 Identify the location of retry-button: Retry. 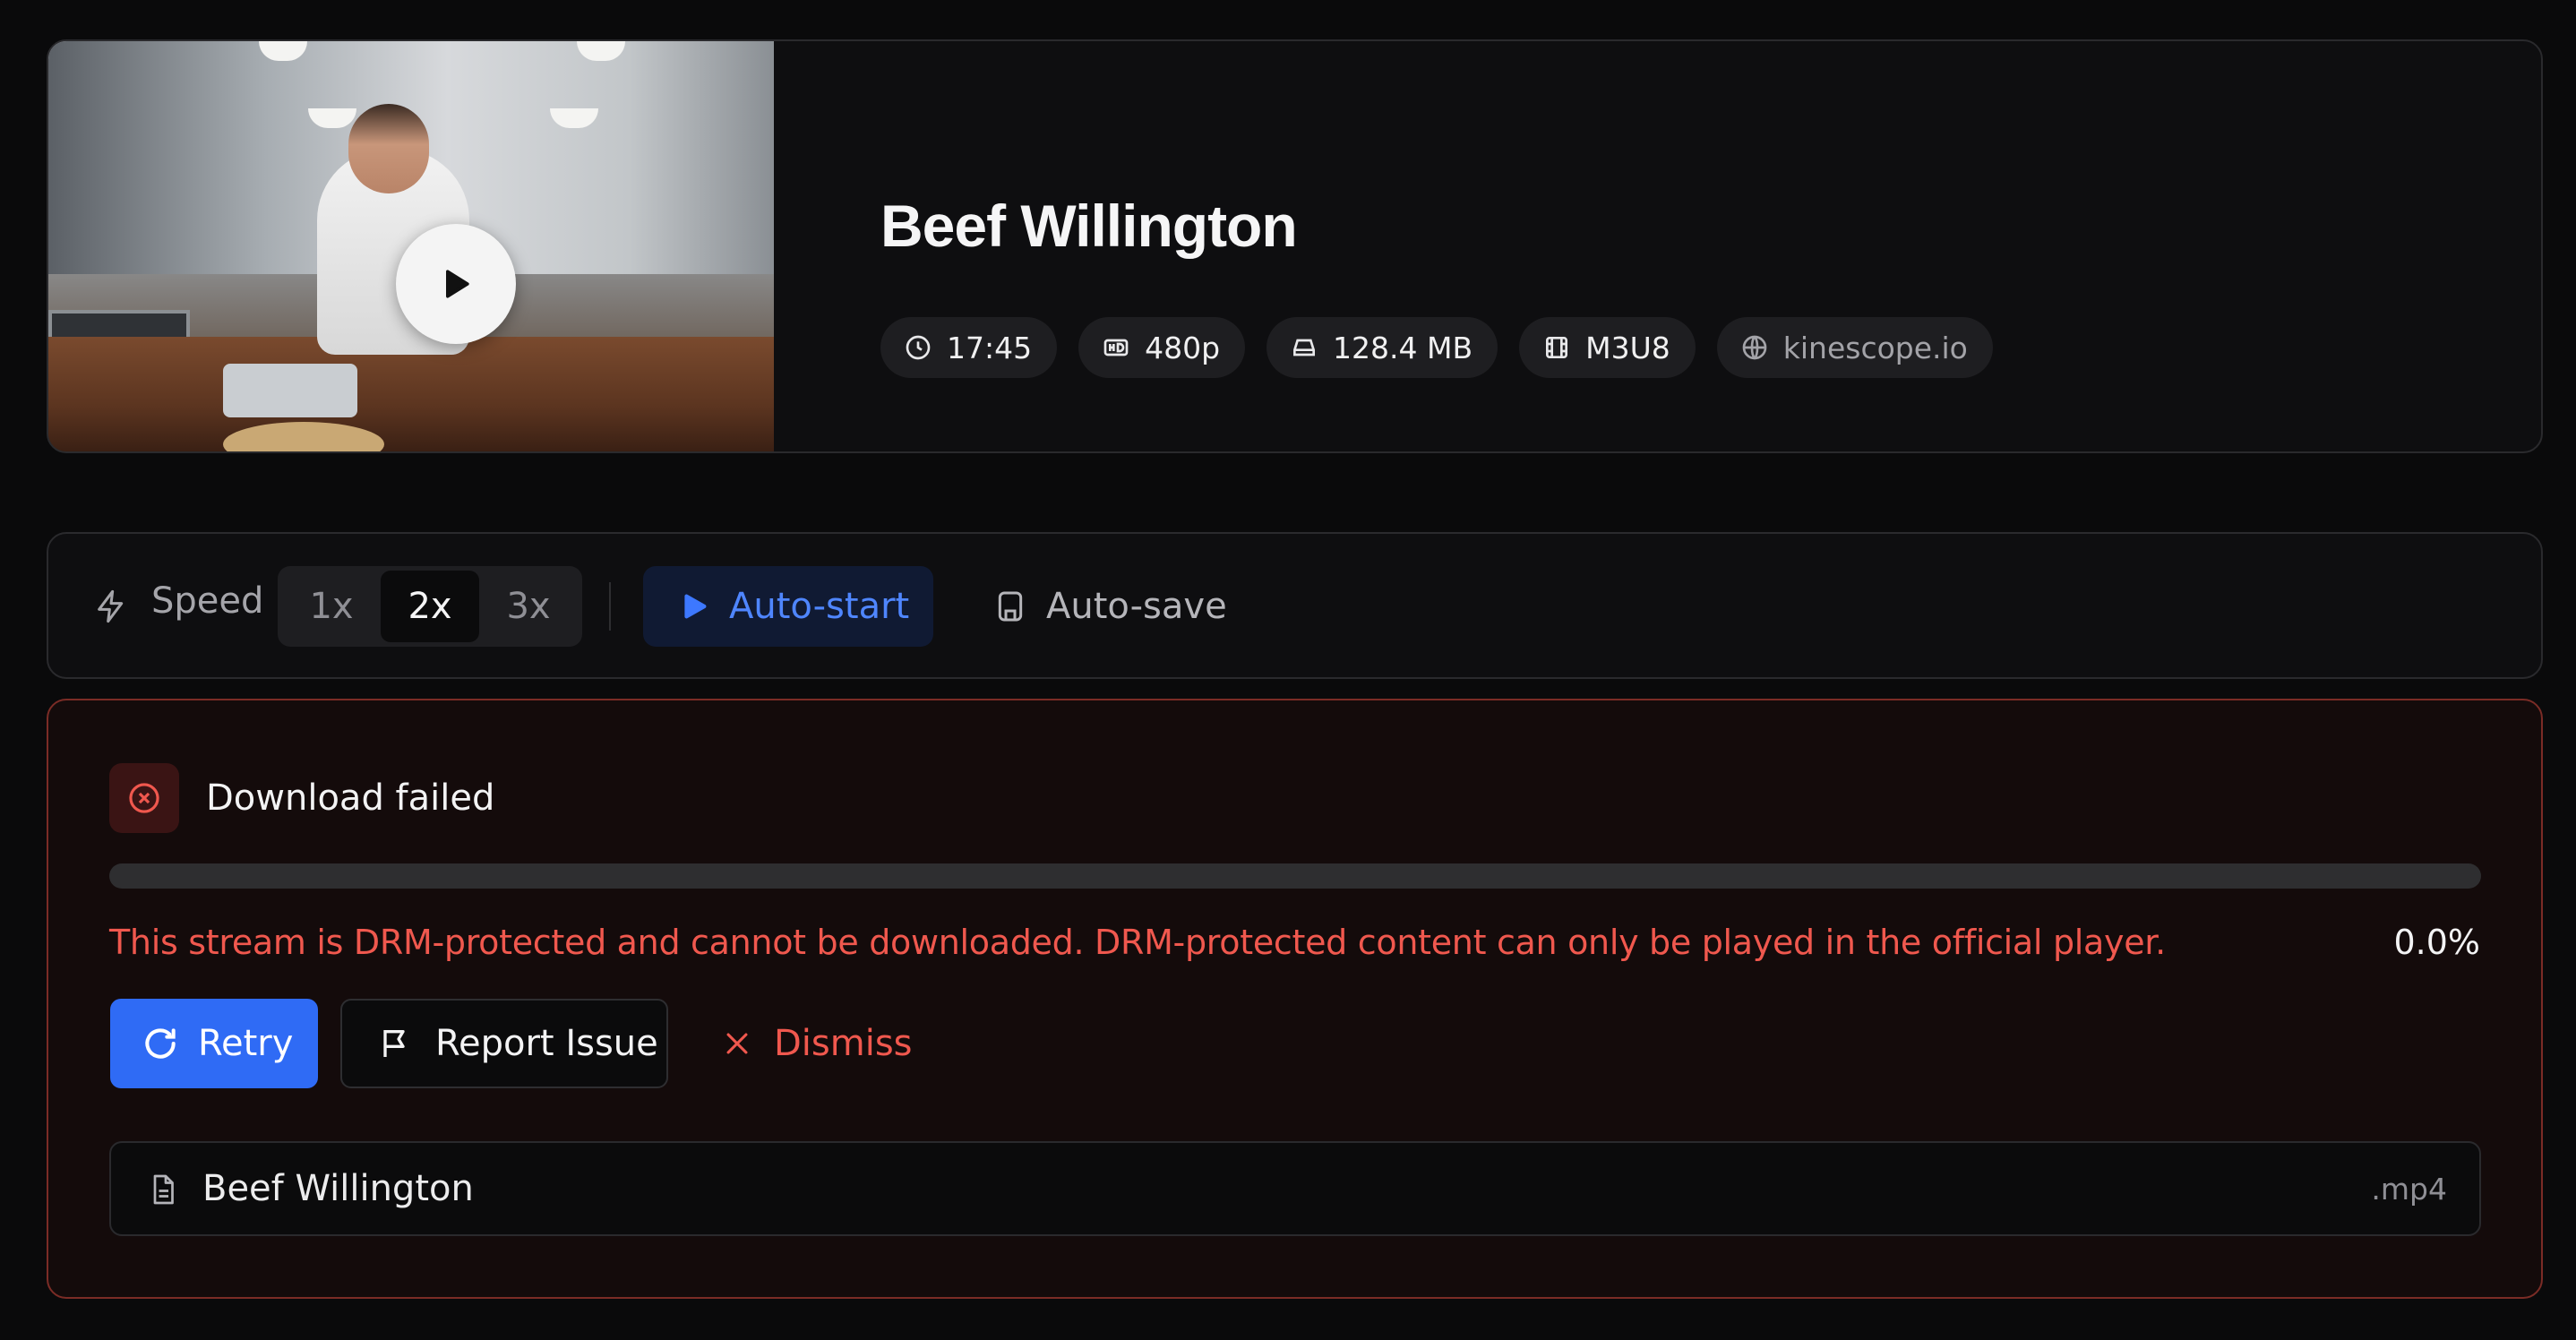
(214, 1043).